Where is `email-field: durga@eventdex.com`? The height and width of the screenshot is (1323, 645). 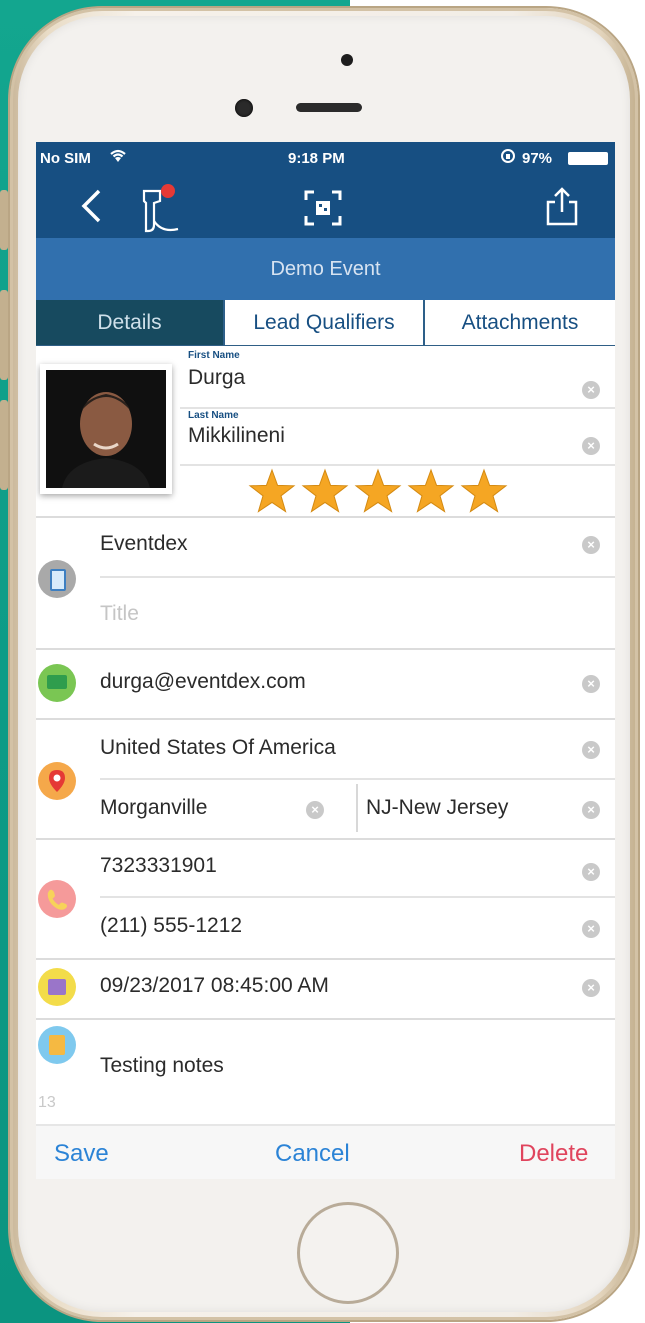
email-field: durga@eventdex.com is located at coordinates (203, 682).